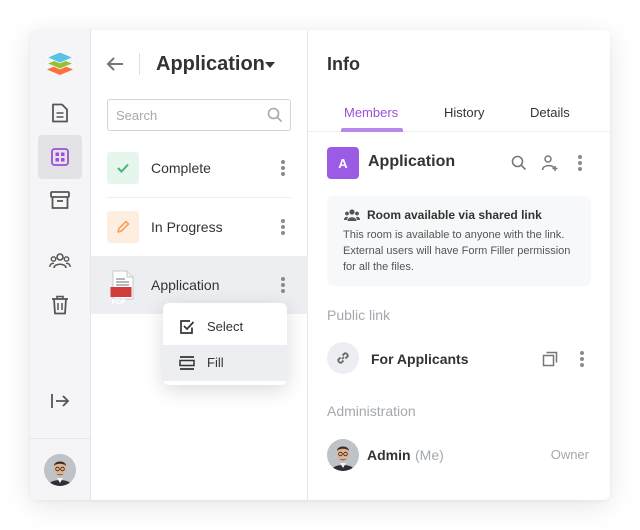 This screenshot has width=640, height=530. I want to click on link-chain-icon, so click(343, 358).